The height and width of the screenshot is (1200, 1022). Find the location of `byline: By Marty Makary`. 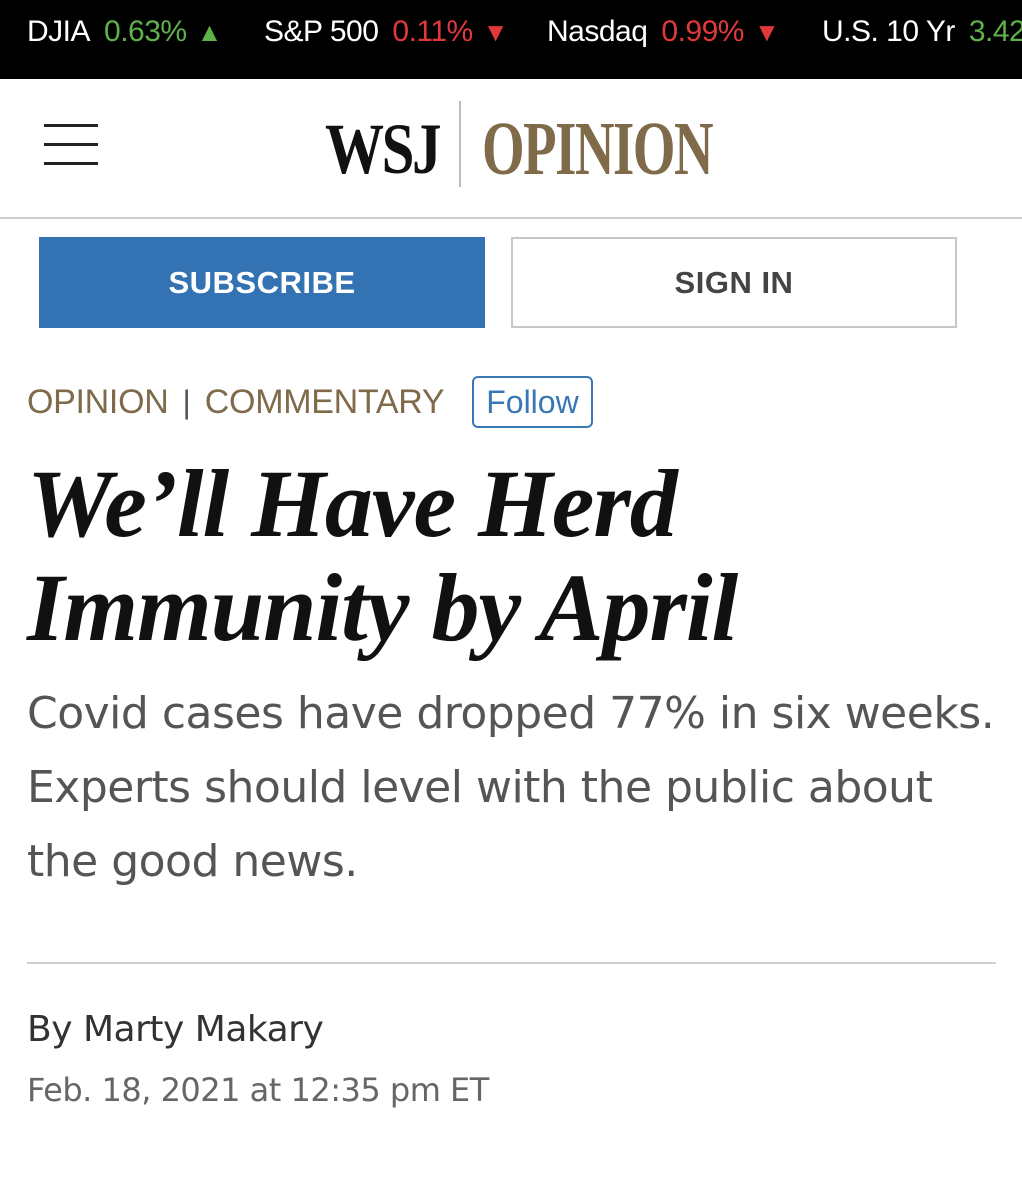

byline: By Marty Makary is located at coordinates (175, 1030).